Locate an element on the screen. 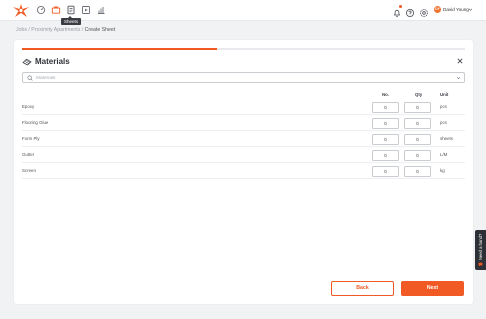 The image size is (486, 319). material-unit: kg is located at coordinates (442, 170).